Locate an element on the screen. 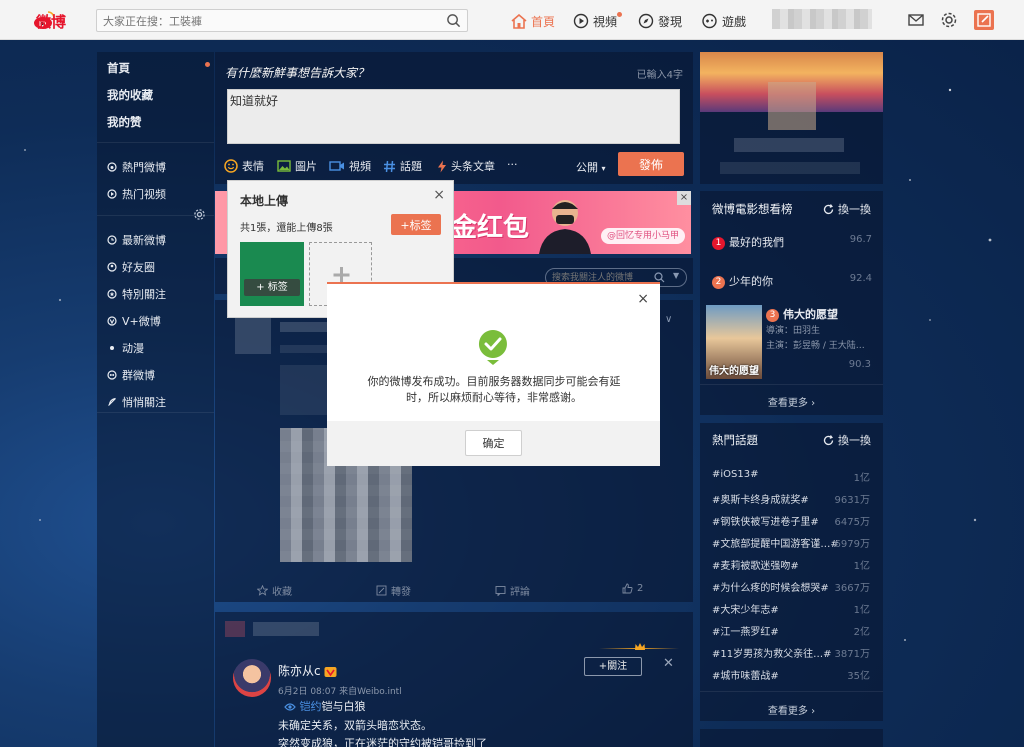 Image resolution: width=1024 pixels, height=747 pixels. sidebar-item-special-follow: 特別關注 is located at coordinates (136, 294).